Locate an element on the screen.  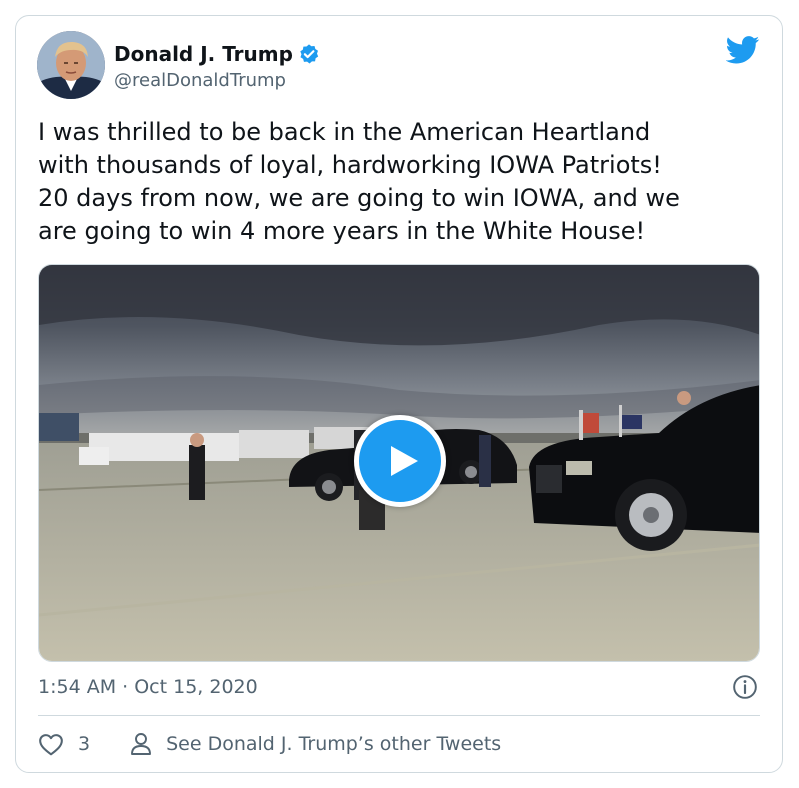
like-count: 3 is located at coordinates (84, 744).